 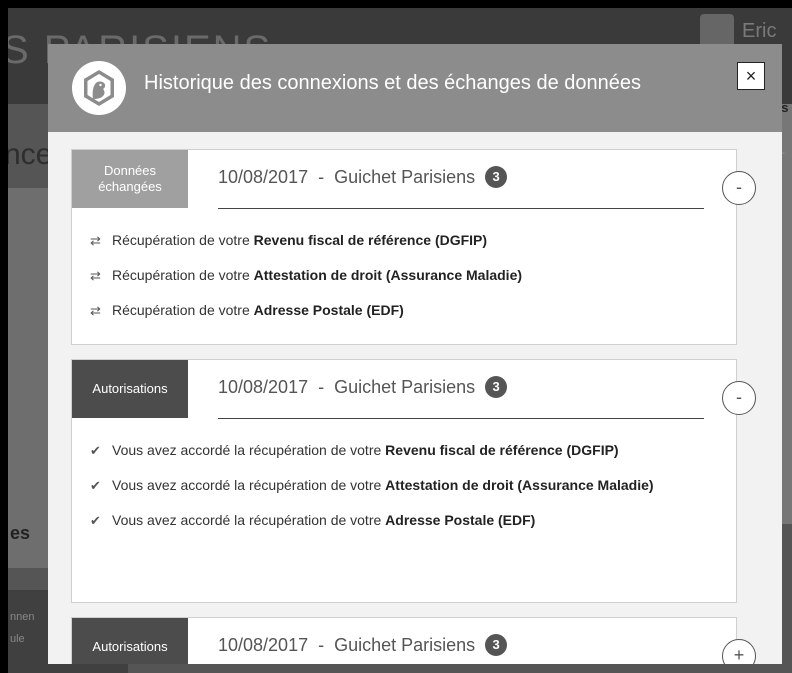 I want to click on card-tag: Données échangées, so click(x=130, y=179).